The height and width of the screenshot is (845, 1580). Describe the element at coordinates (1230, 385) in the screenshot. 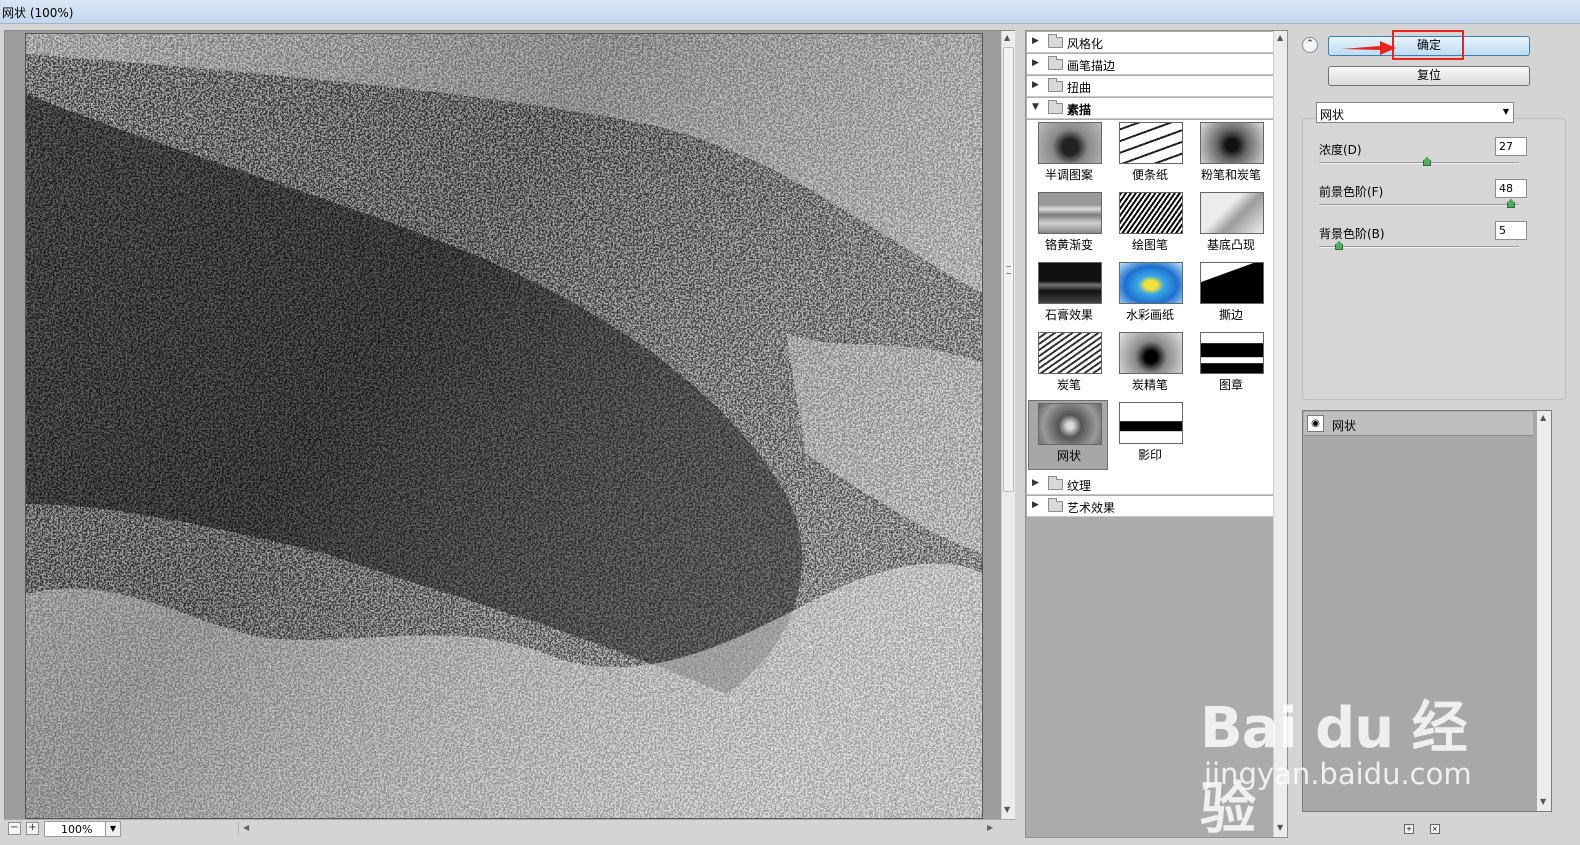

I see `filter-label: 图章` at that location.